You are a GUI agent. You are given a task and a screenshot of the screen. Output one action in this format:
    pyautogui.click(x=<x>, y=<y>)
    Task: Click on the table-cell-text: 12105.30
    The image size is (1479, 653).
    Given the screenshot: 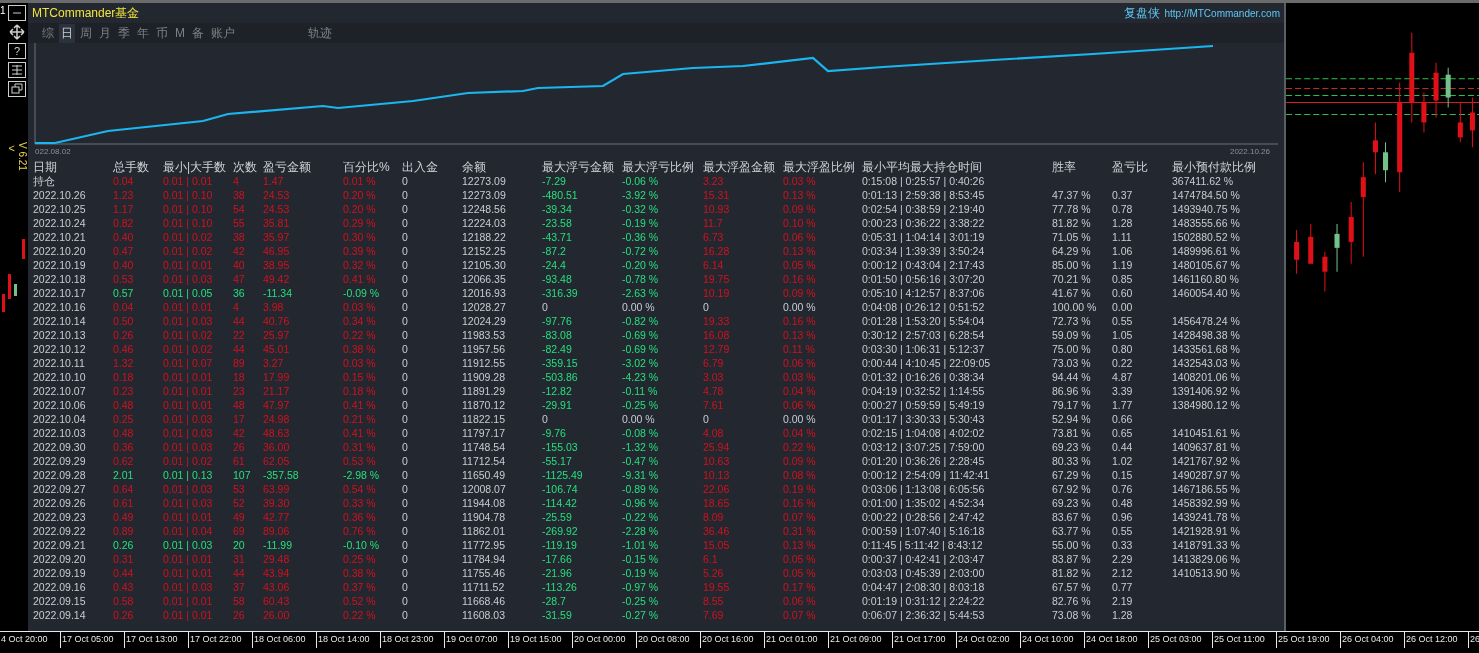 What is the action you would take?
    pyautogui.click(x=484, y=265)
    